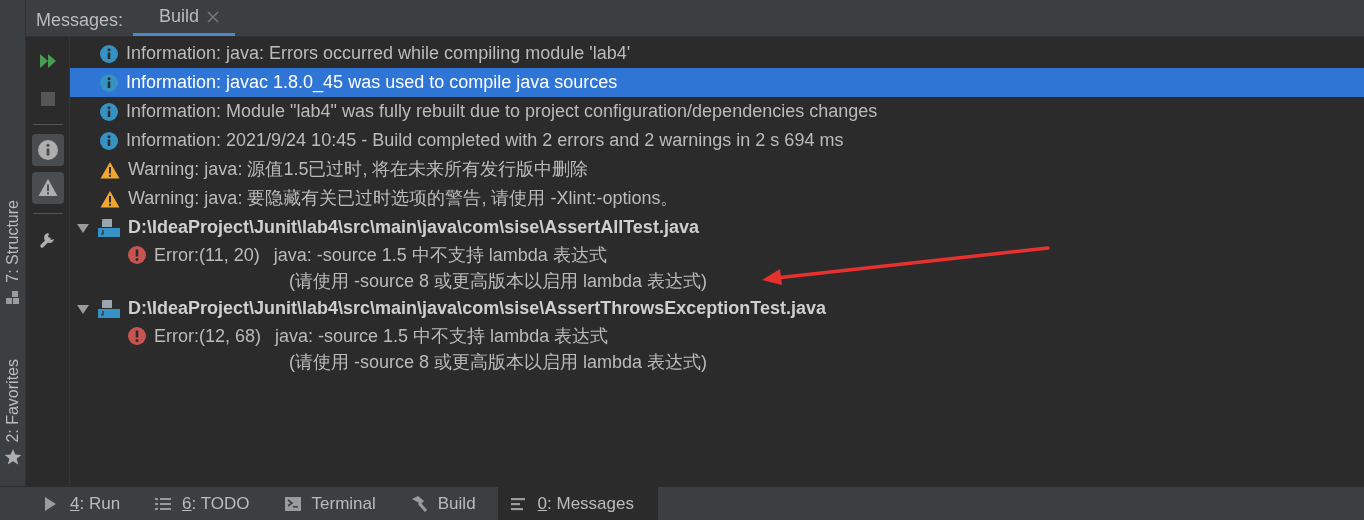 The height and width of the screenshot is (520, 1364). I want to click on tool-window-tab: Terminal, so click(328, 503).